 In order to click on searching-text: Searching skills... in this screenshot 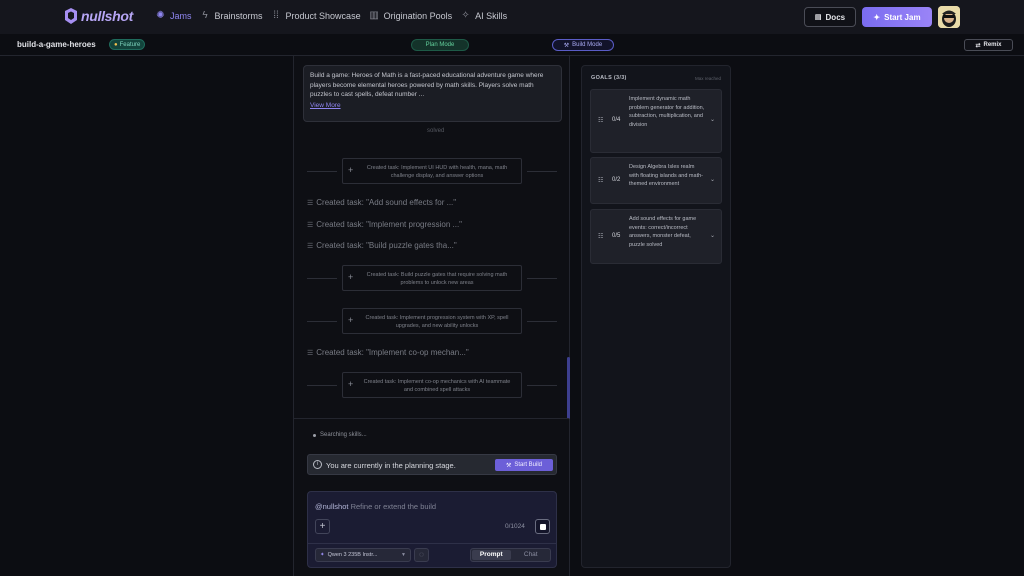, I will do `click(343, 435)`.